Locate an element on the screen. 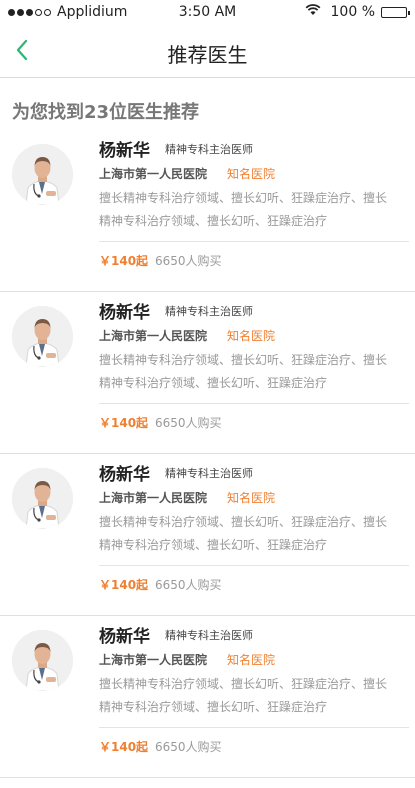 This screenshot has height=788, width=415. navigation-bar: 推荐医生 is located at coordinates (207, 52).